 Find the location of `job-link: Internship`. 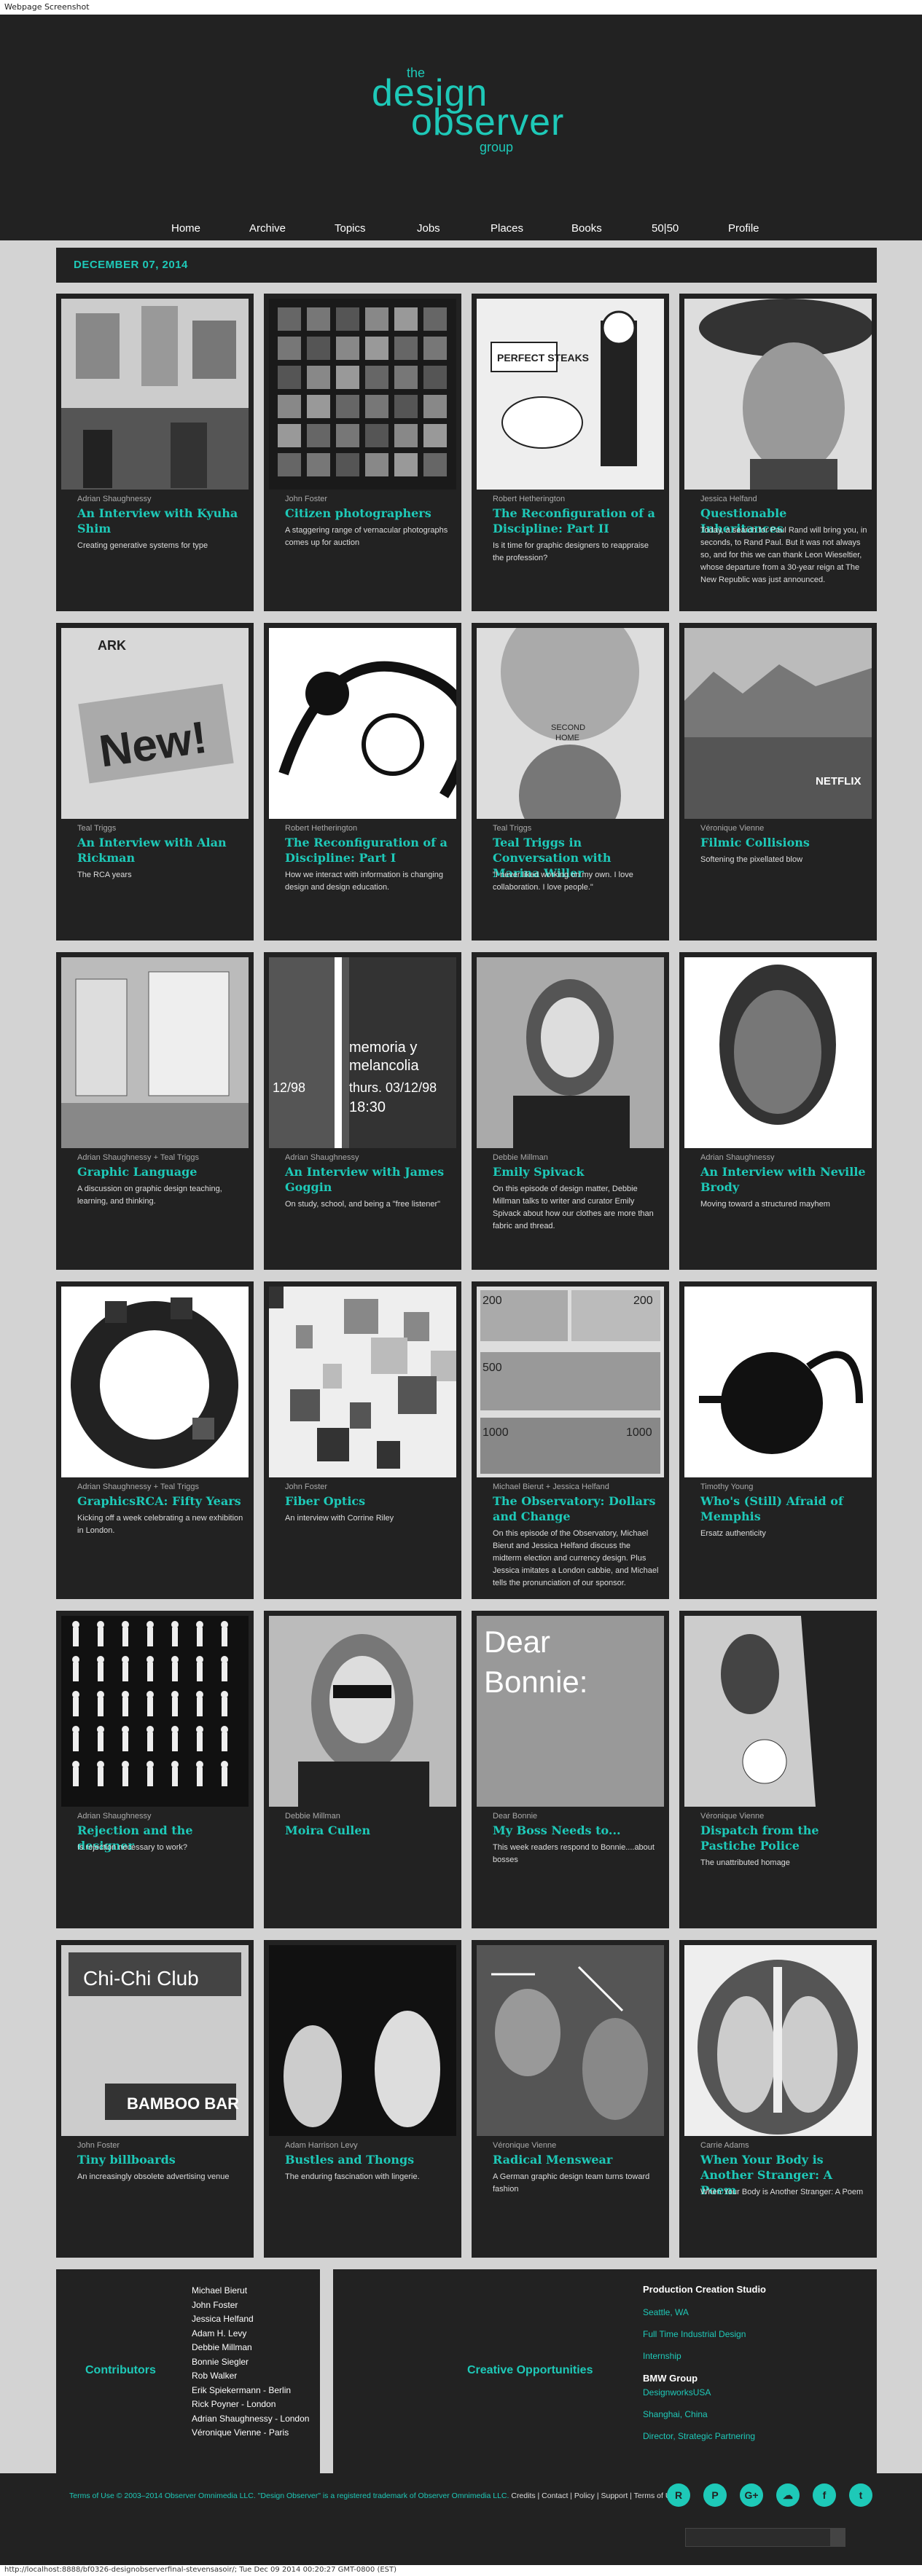

job-link: Internship is located at coordinates (662, 2356).